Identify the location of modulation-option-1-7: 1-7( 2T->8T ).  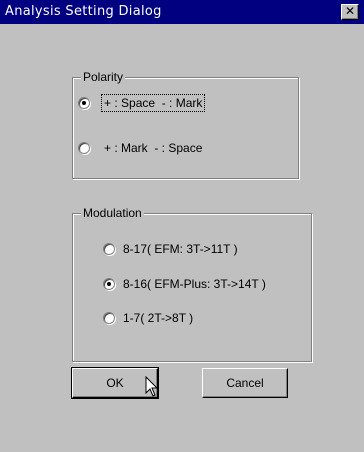
(149, 318).